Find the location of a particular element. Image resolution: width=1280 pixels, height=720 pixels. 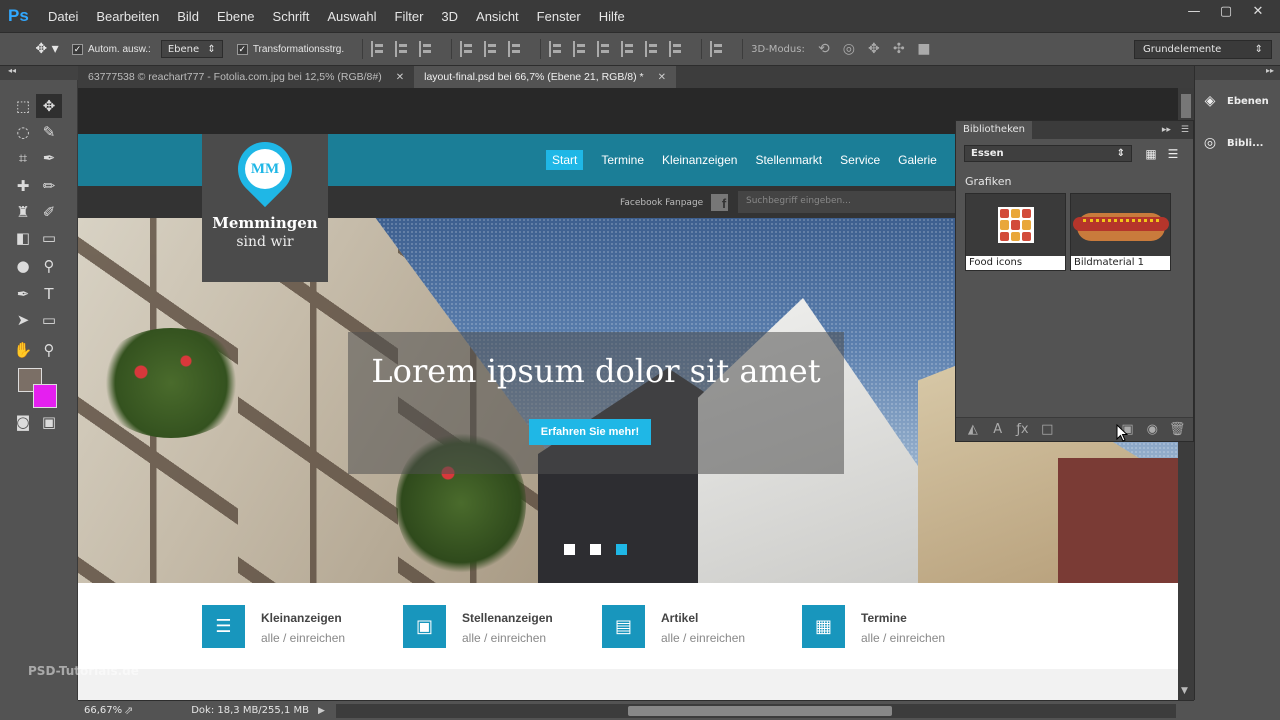

align-left-icon is located at coordinates (468, 49).